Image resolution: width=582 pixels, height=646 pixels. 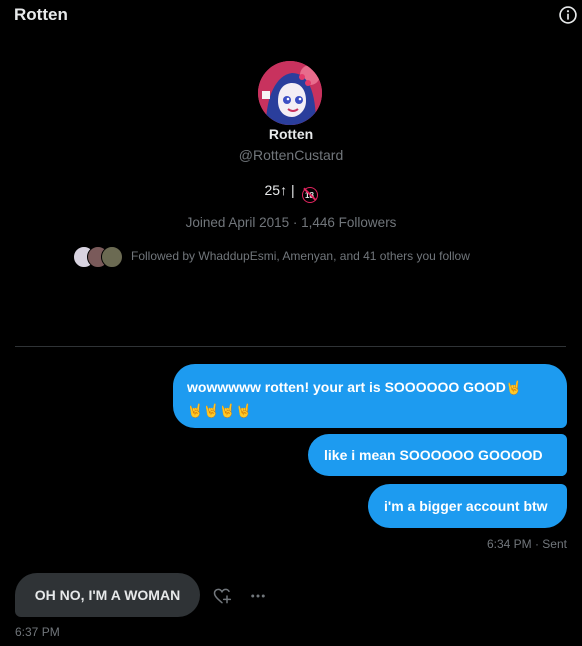 I want to click on message-text: i'm a bigger account btw, so click(x=466, y=506).